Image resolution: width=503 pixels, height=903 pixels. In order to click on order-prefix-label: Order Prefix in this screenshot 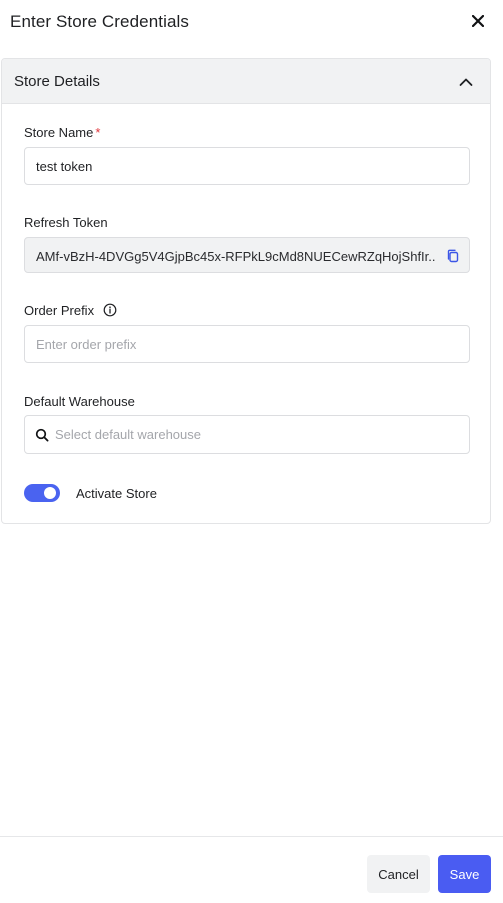, I will do `click(59, 310)`.